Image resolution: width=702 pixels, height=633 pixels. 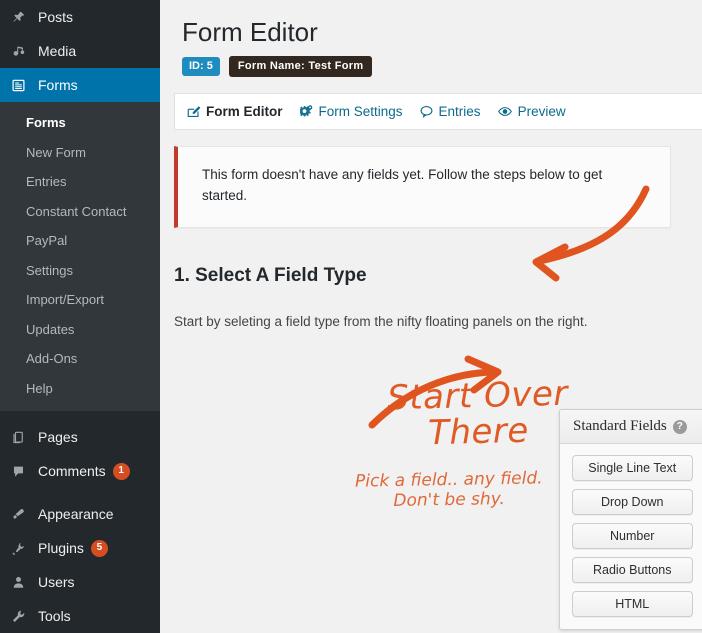 I want to click on sidebar-item-label: Plugins, so click(x=61, y=548).